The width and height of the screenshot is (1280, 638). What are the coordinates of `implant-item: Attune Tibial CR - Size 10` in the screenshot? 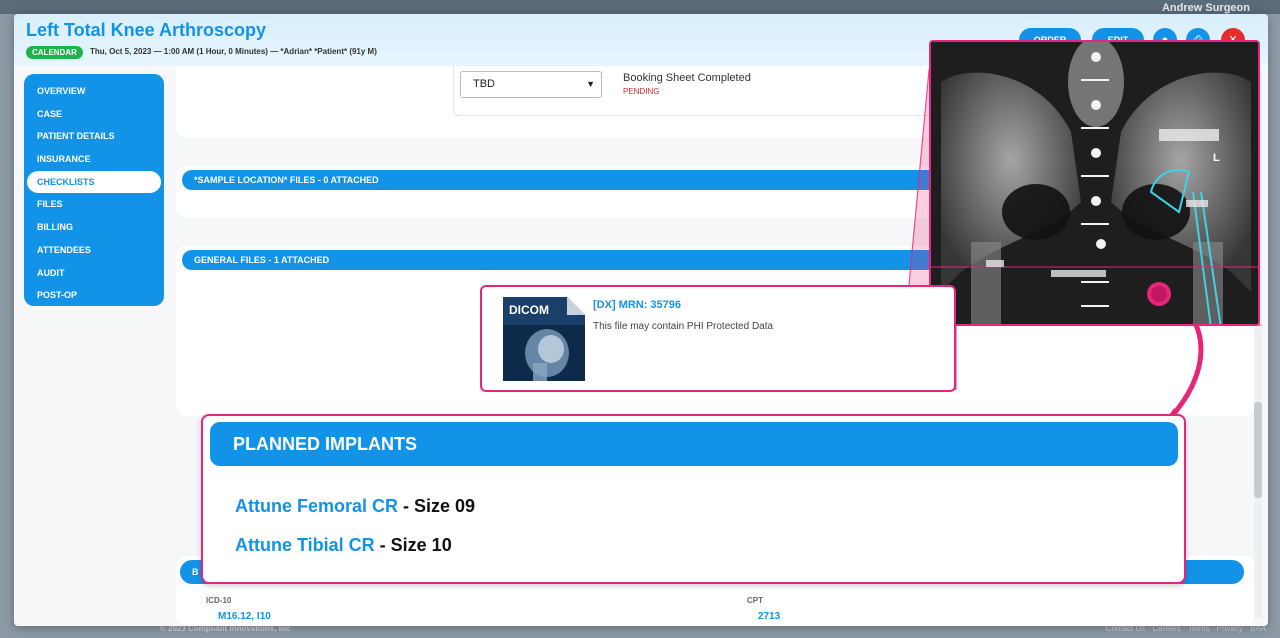 It's located at (343, 545).